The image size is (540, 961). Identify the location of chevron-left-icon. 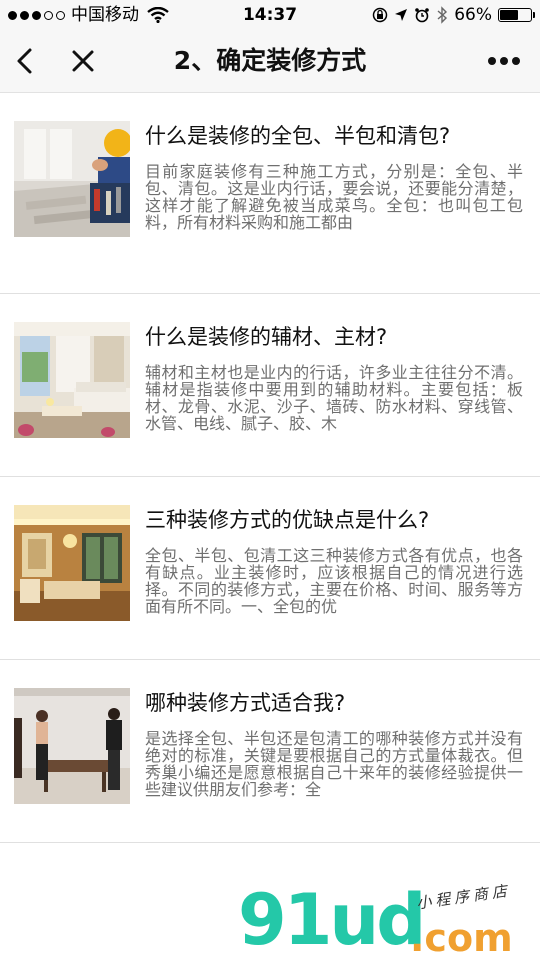
(24, 61).